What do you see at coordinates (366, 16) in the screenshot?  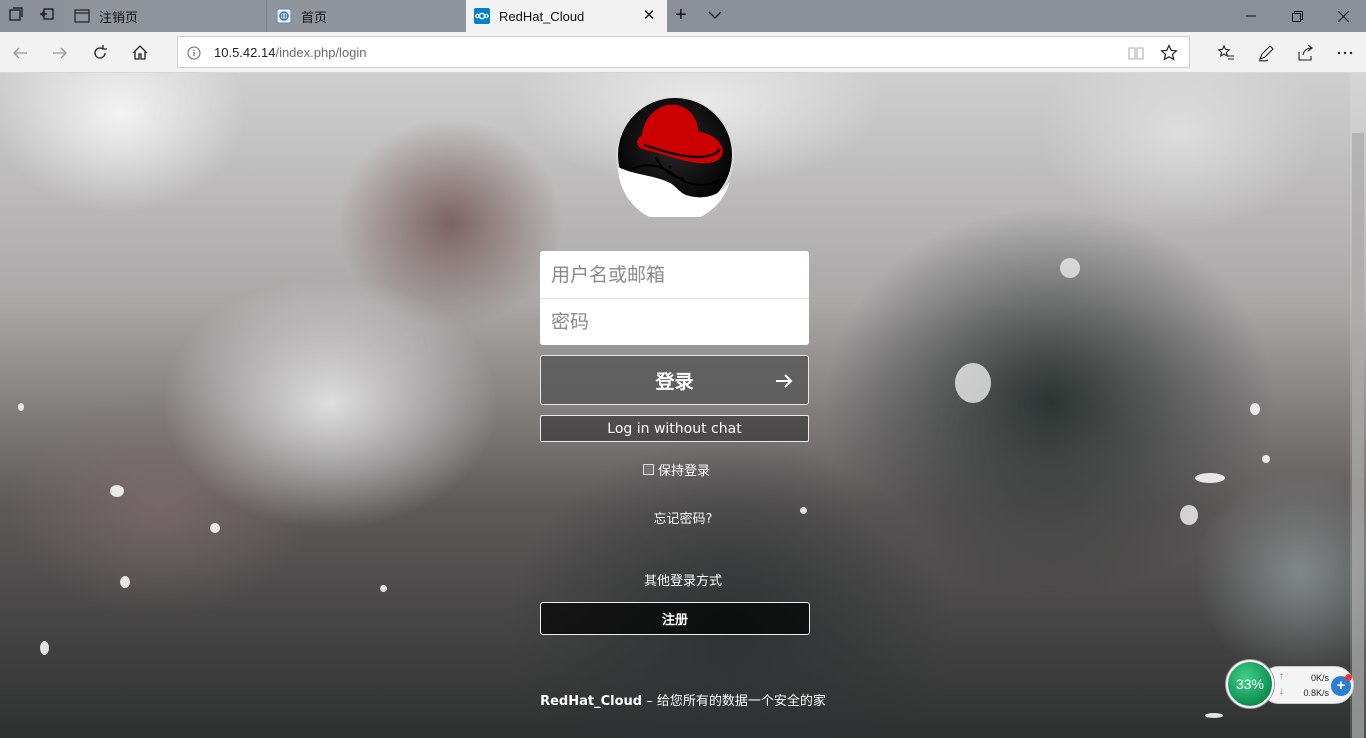 I see `tab-home: 首页` at bounding box center [366, 16].